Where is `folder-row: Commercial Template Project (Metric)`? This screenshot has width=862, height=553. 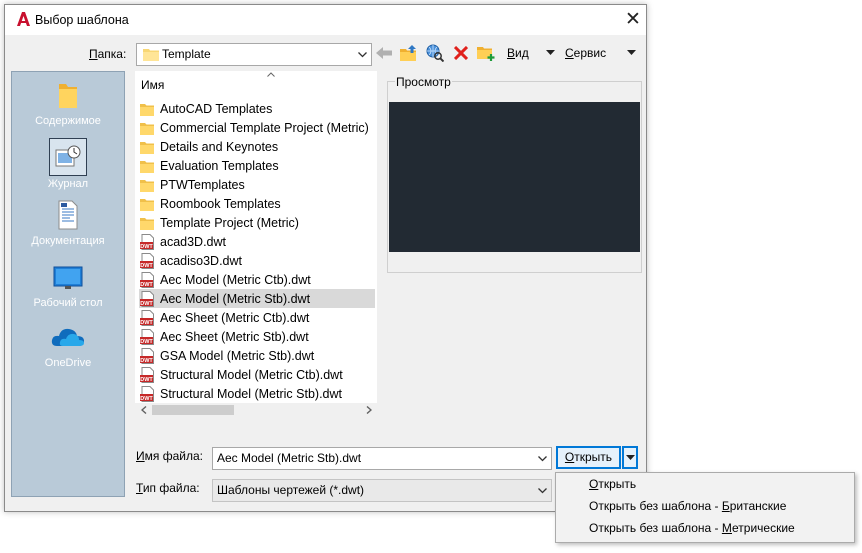
folder-row: Commercial Template Project (Metric) is located at coordinates (257, 127).